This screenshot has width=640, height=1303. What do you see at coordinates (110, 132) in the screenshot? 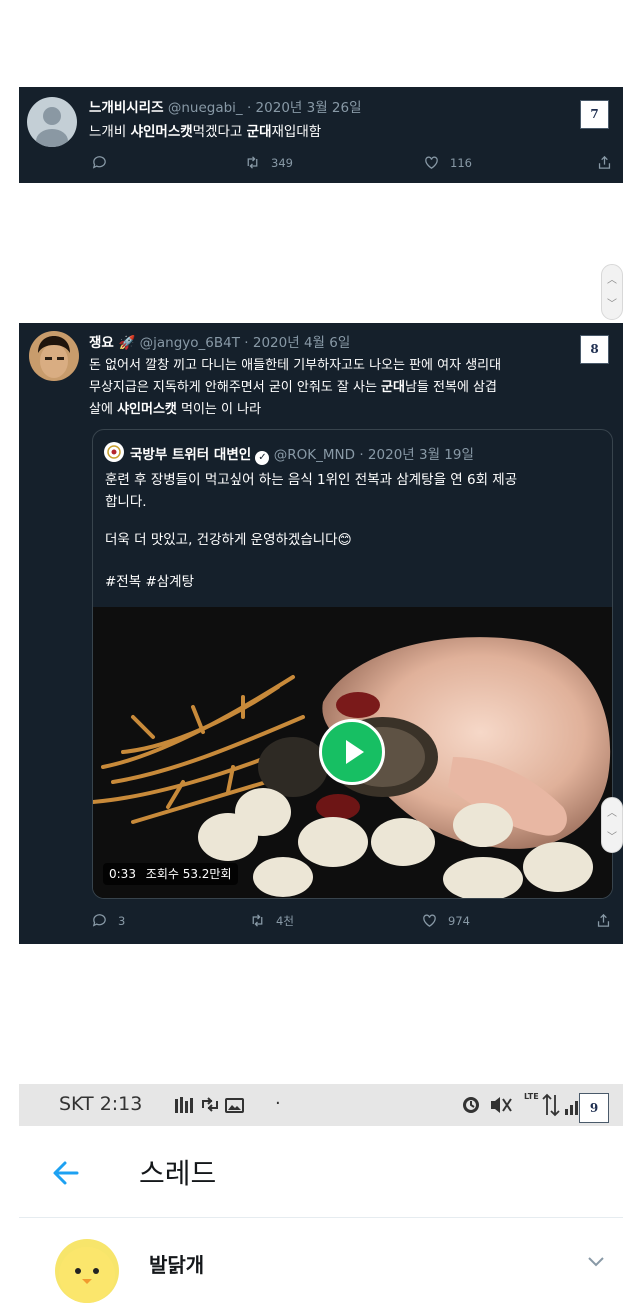
I see `text-segment: 느개비` at bounding box center [110, 132].